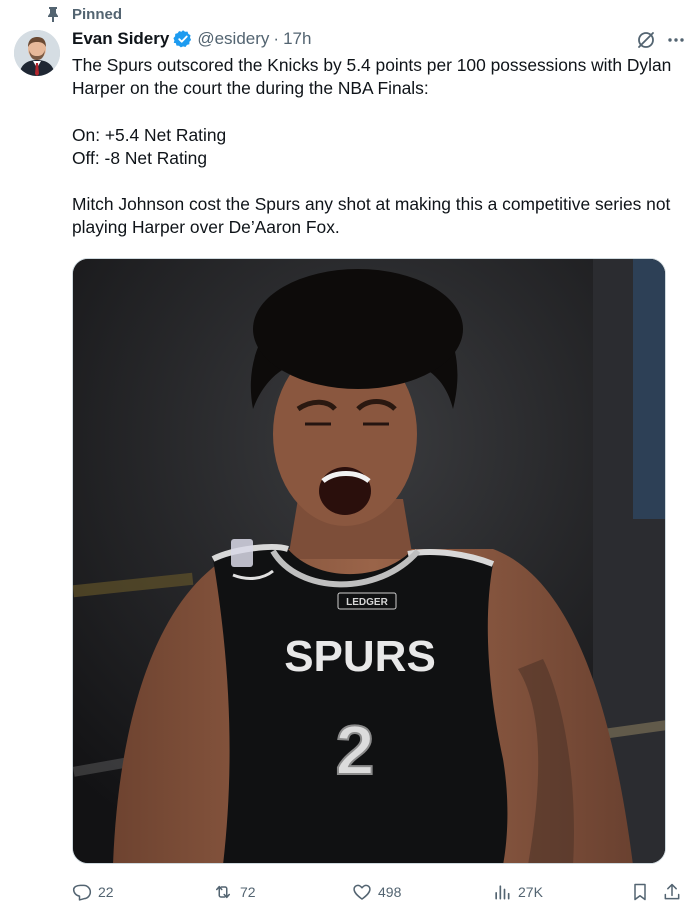 The width and height of the screenshot is (698, 914). I want to click on repost-icon, so click(223, 892).